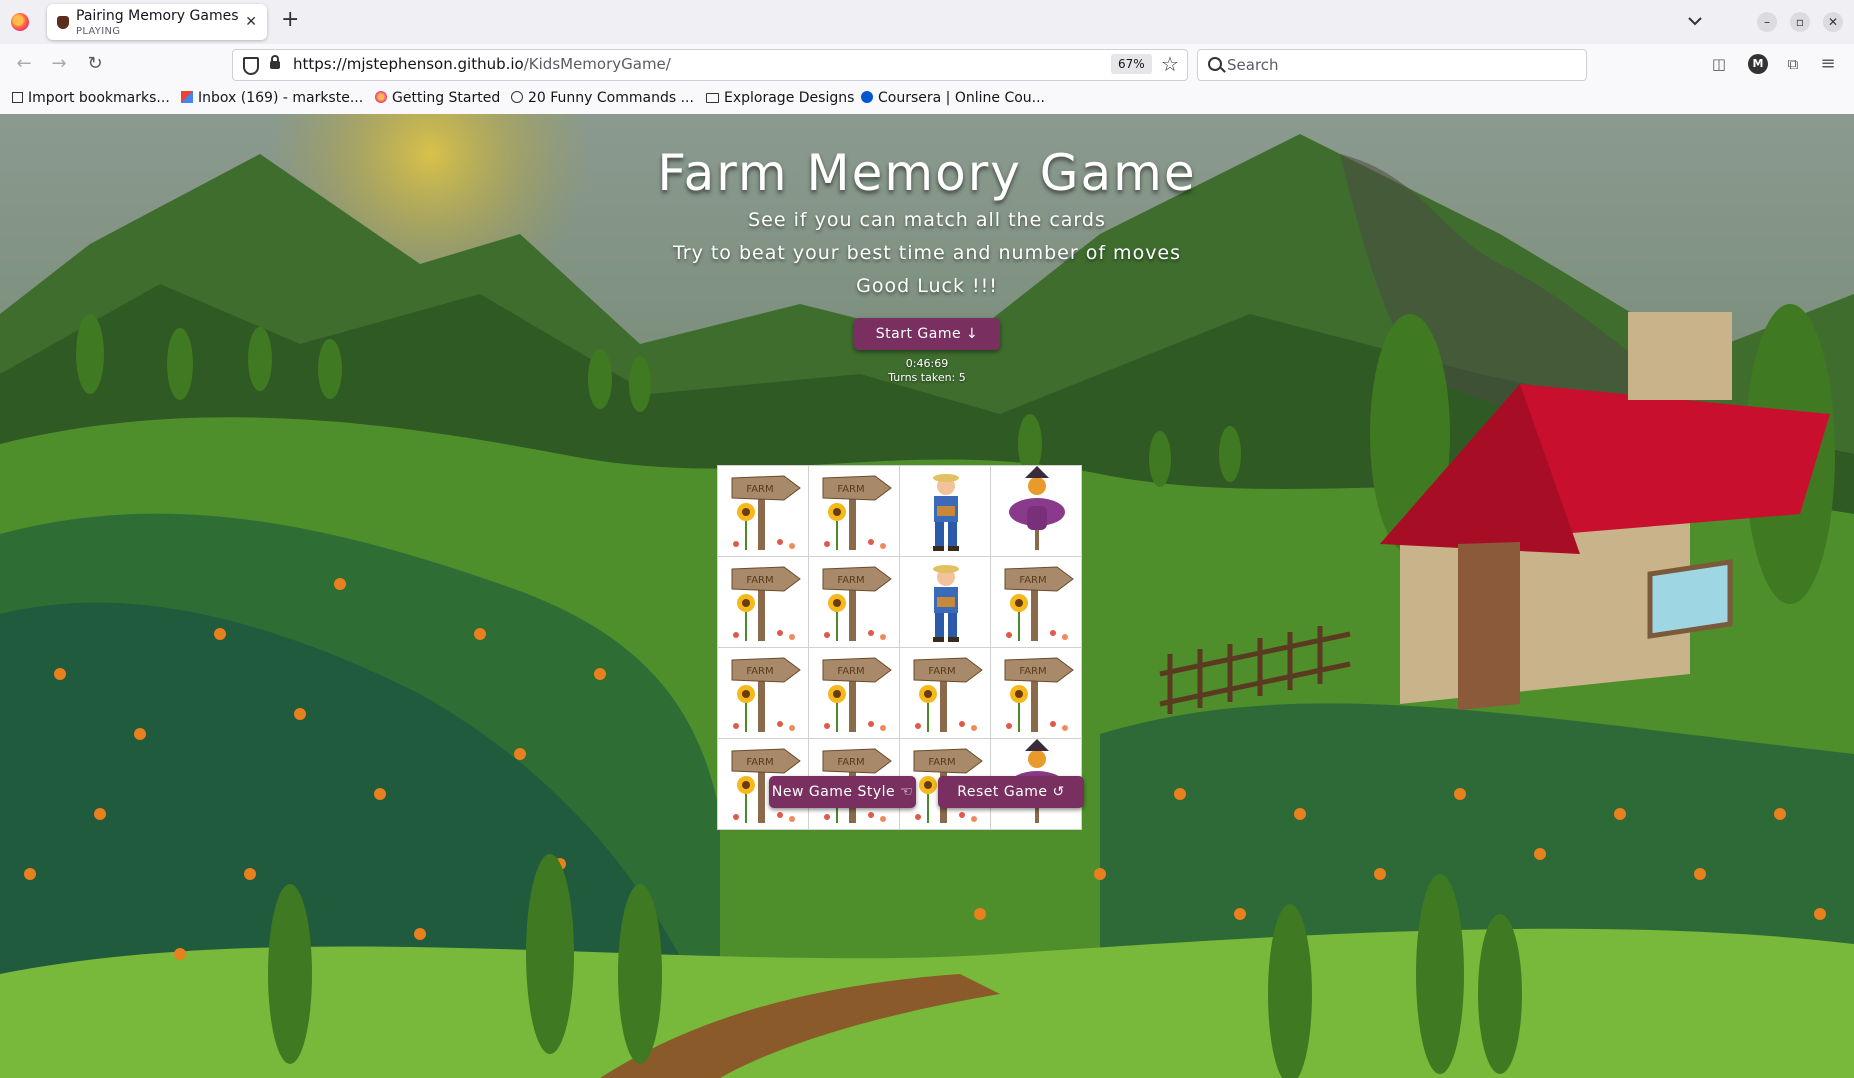  What do you see at coordinates (597, 64) in the screenshot?
I see `url-path: /KidsMemoryGame/` at bounding box center [597, 64].